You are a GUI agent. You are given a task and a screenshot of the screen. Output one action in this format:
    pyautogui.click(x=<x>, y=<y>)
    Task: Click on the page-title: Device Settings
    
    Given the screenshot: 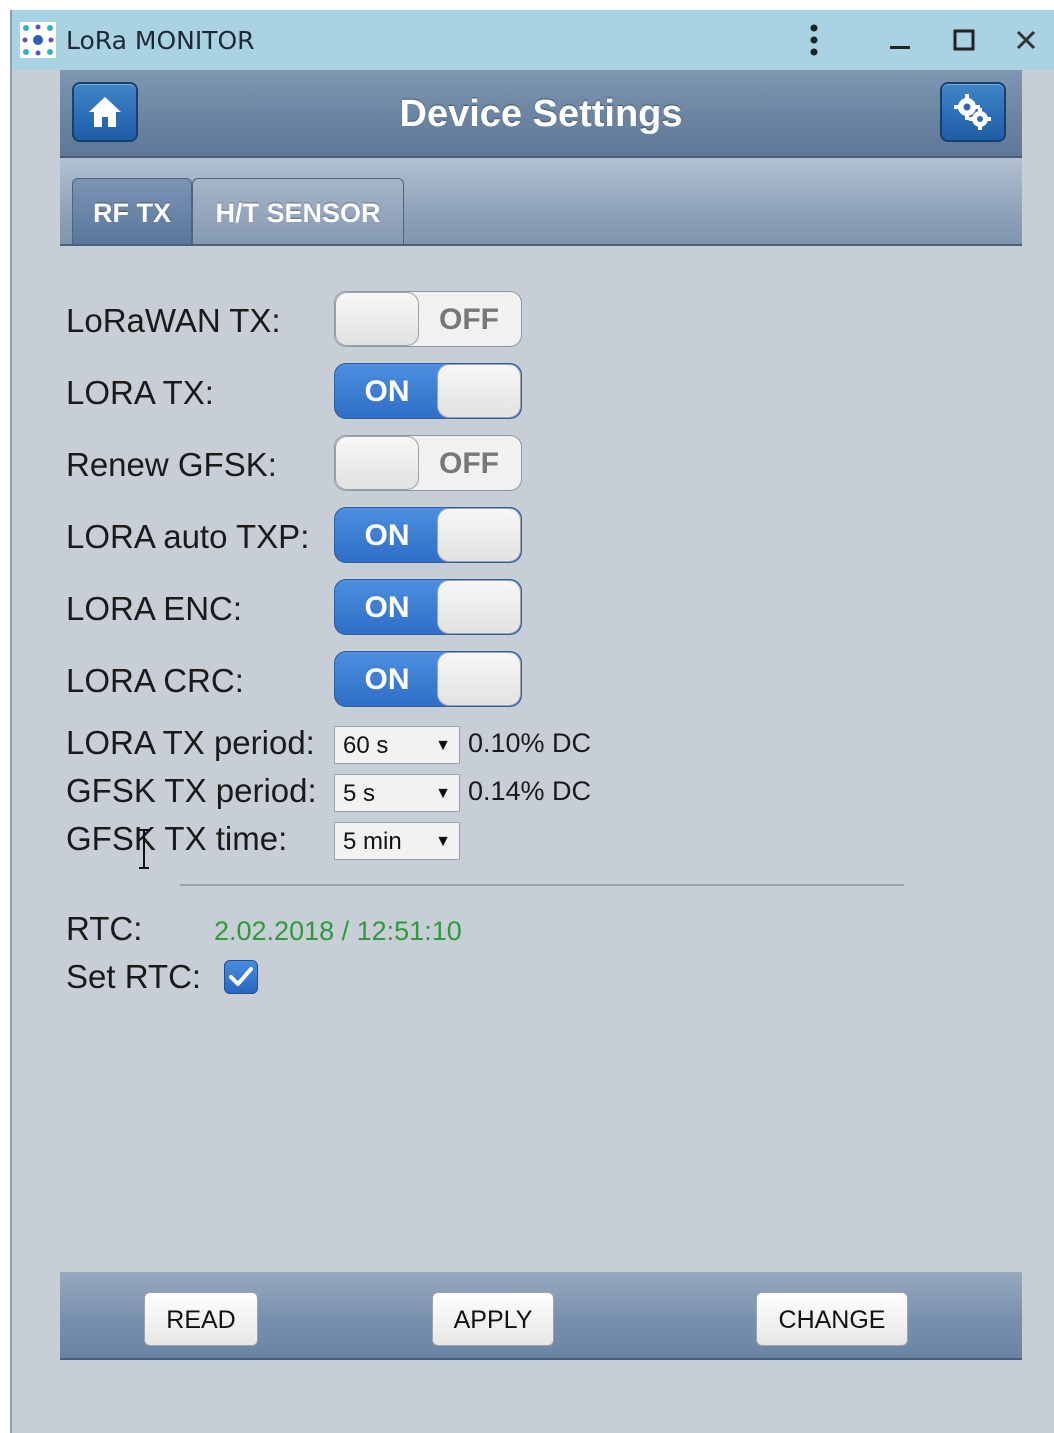 What is the action you would take?
    pyautogui.click(x=541, y=114)
    